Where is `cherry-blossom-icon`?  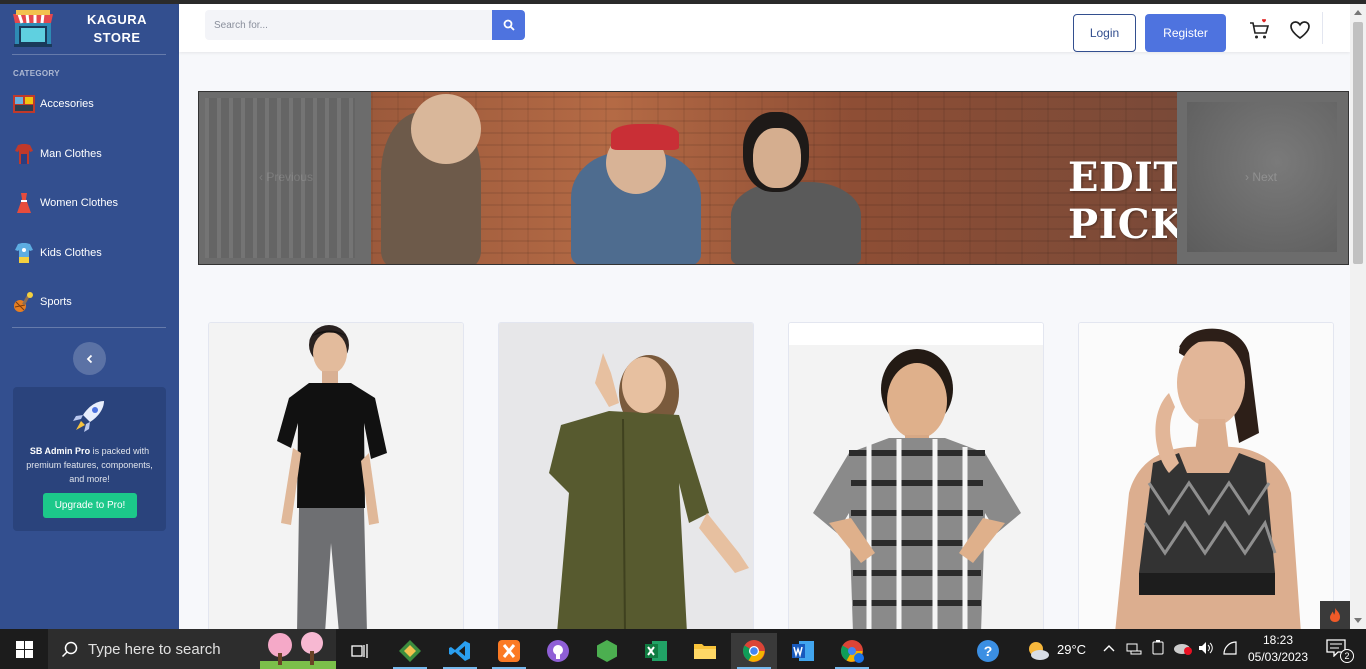 cherry-blossom-icon is located at coordinates (298, 650).